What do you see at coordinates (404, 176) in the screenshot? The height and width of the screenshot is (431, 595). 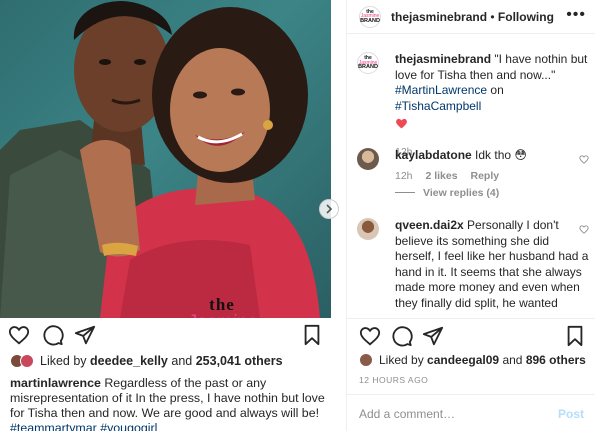 I see `comment-time: 12h` at bounding box center [404, 176].